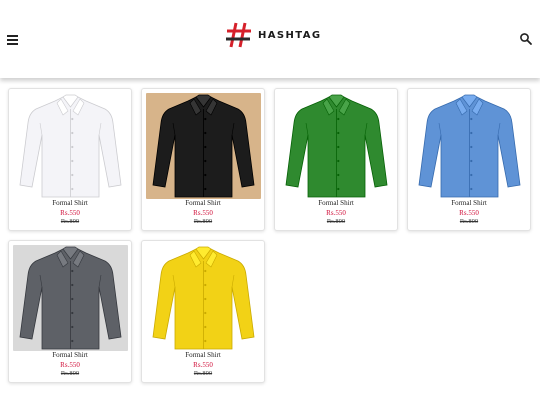 This screenshot has width=540, height=405. Describe the element at coordinates (290, 35) in the screenshot. I see `brand-name: HASHTAG` at that location.